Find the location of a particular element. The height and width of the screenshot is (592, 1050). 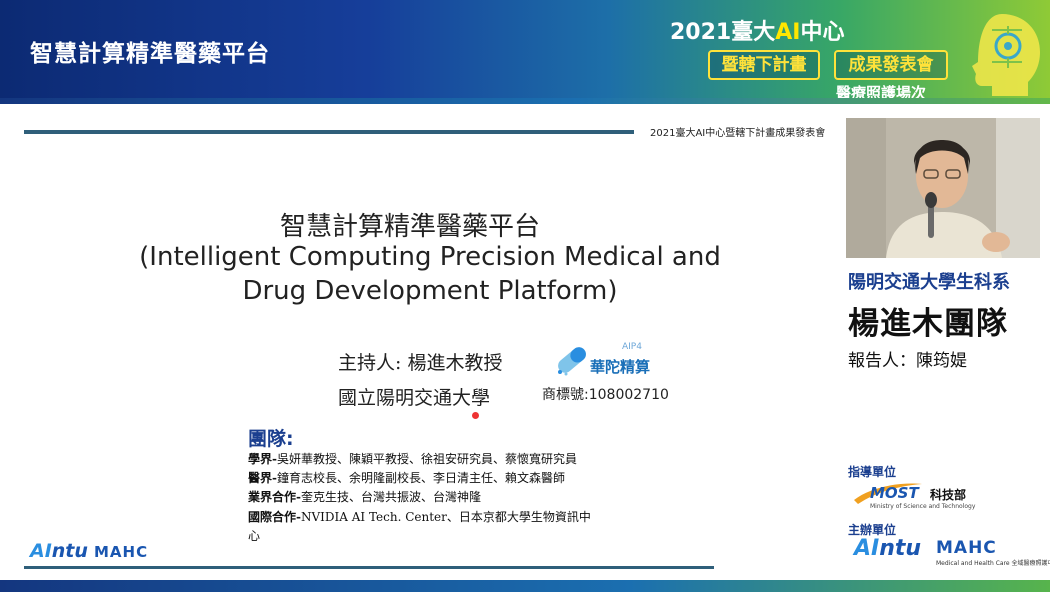

trademark-number: 商標號:108002710 is located at coordinates (605, 395).